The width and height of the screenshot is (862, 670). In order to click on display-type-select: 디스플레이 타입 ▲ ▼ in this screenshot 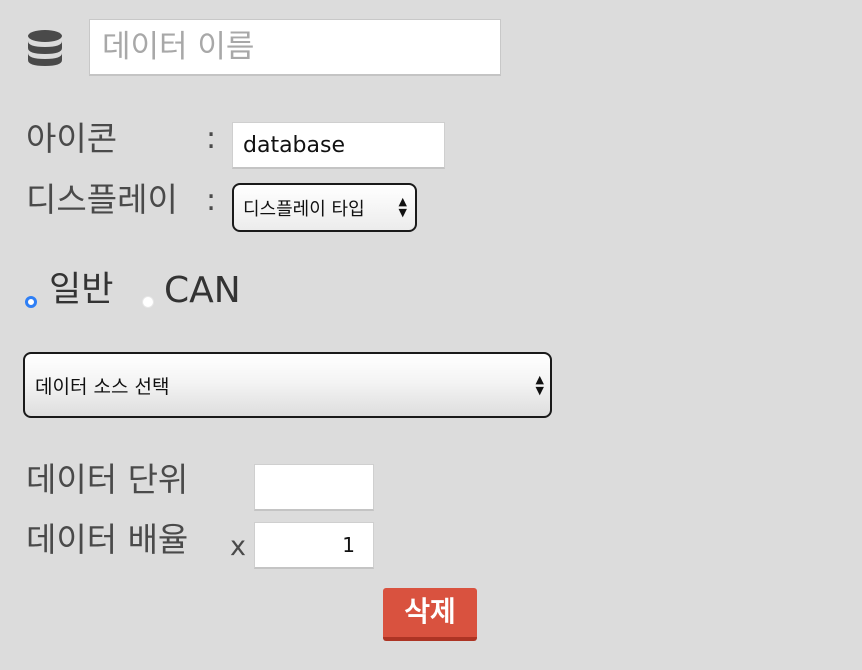, I will do `click(324, 207)`.